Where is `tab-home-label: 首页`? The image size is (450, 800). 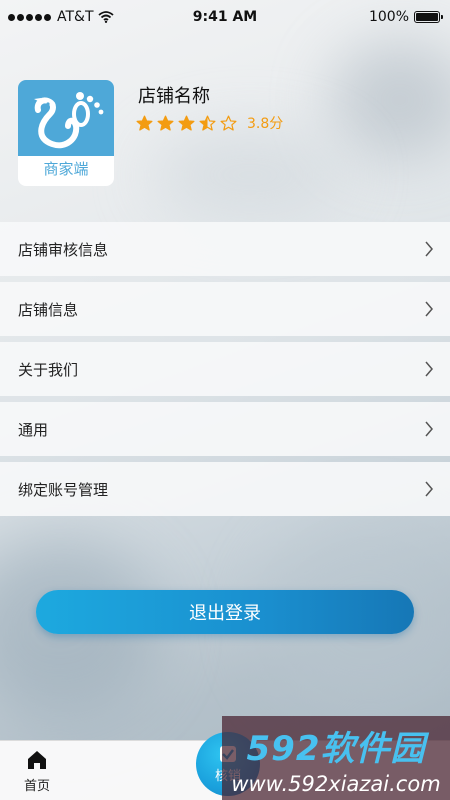
tab-home-label: 首页 is located at coordinates (36, 786).